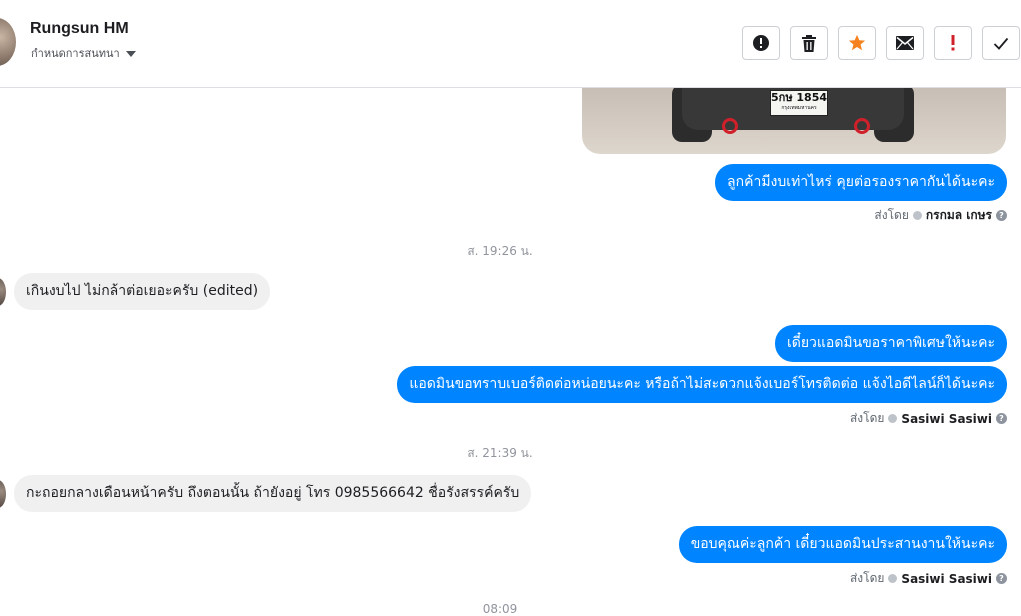 The height and width of the screenshot is (616, 1021). I want to click on delete-button, so click(809, 43).